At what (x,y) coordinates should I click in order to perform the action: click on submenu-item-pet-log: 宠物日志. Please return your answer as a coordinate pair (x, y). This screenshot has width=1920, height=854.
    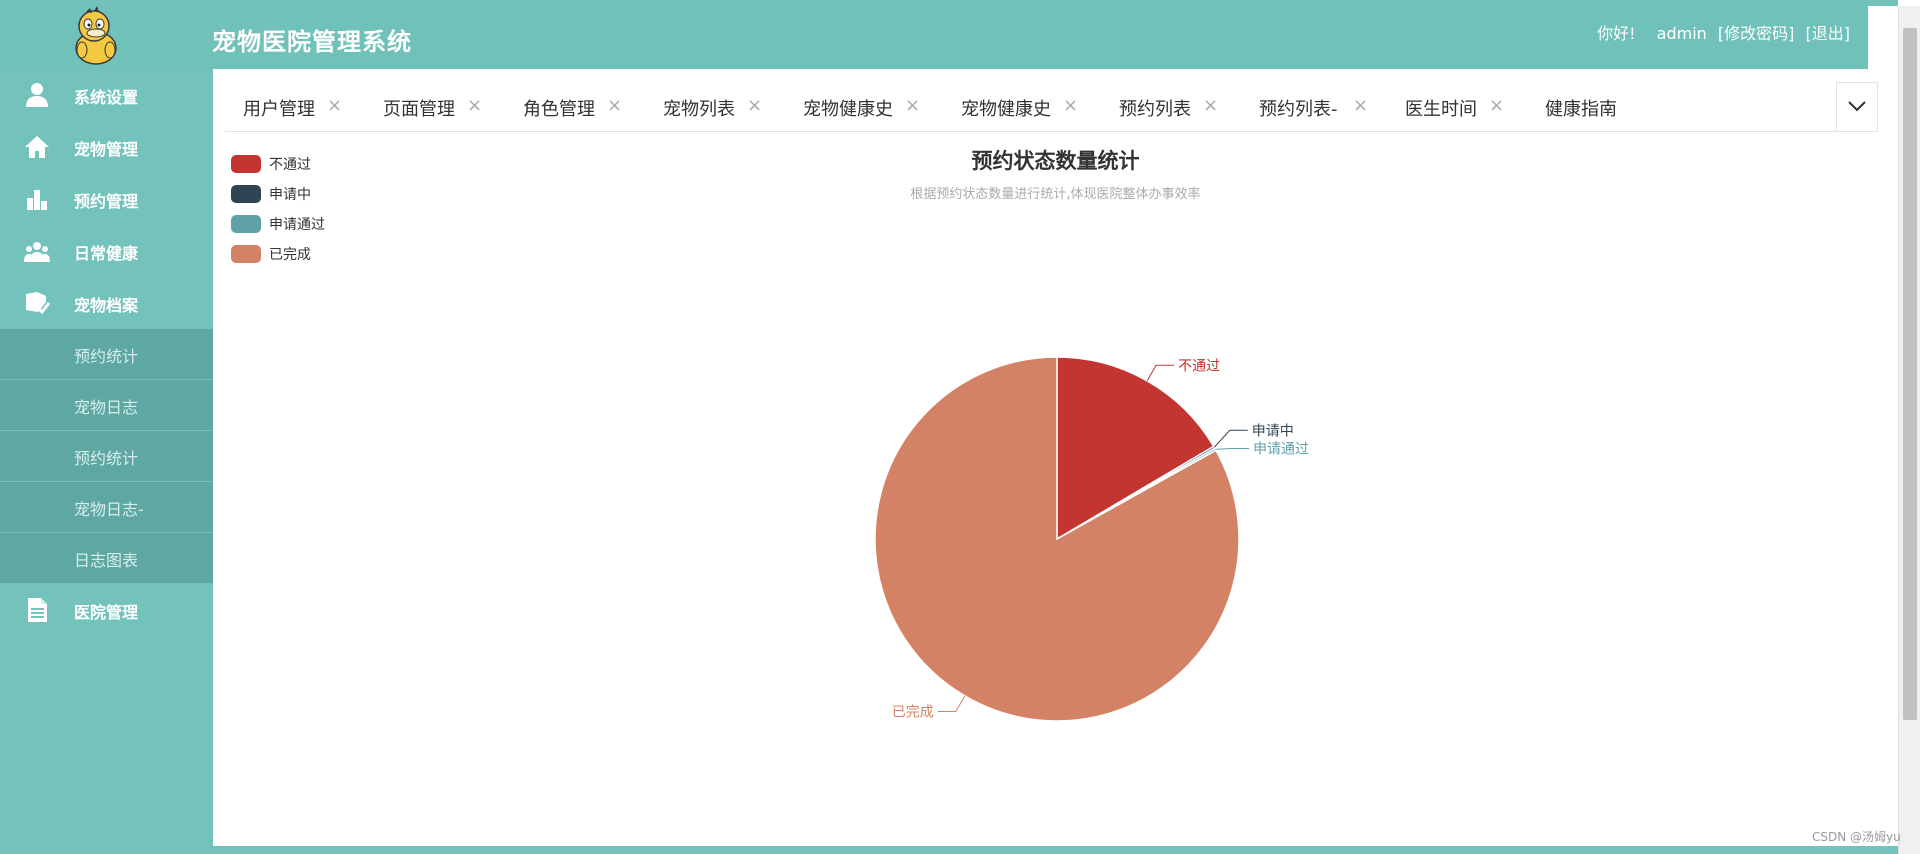
    Looking at the image, I should click on (106, 405).